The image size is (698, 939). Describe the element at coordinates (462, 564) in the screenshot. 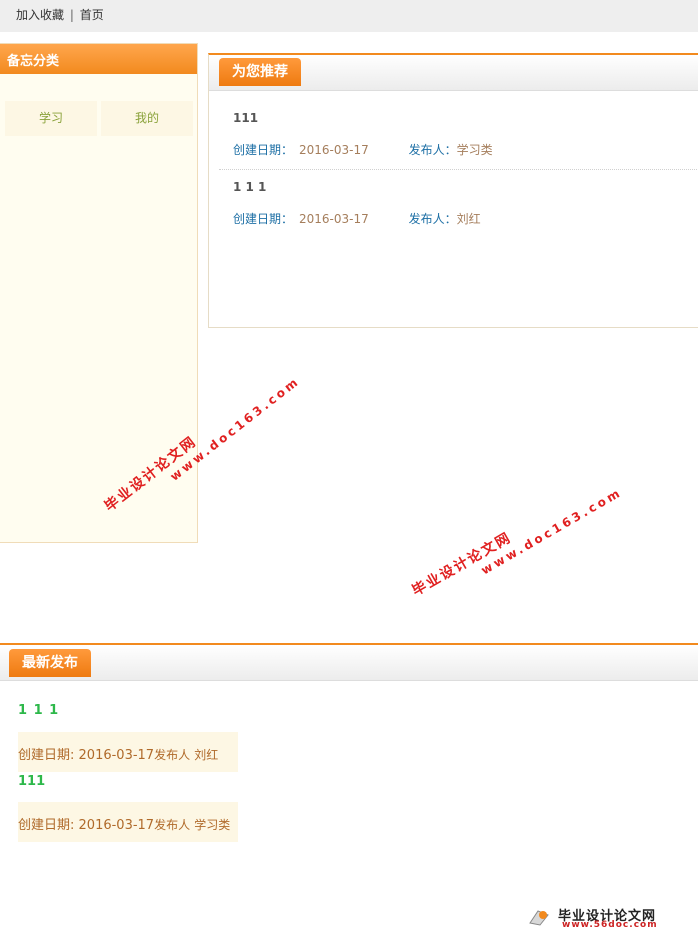

I see `watermark-text: 毕业设计论文网` at that location.